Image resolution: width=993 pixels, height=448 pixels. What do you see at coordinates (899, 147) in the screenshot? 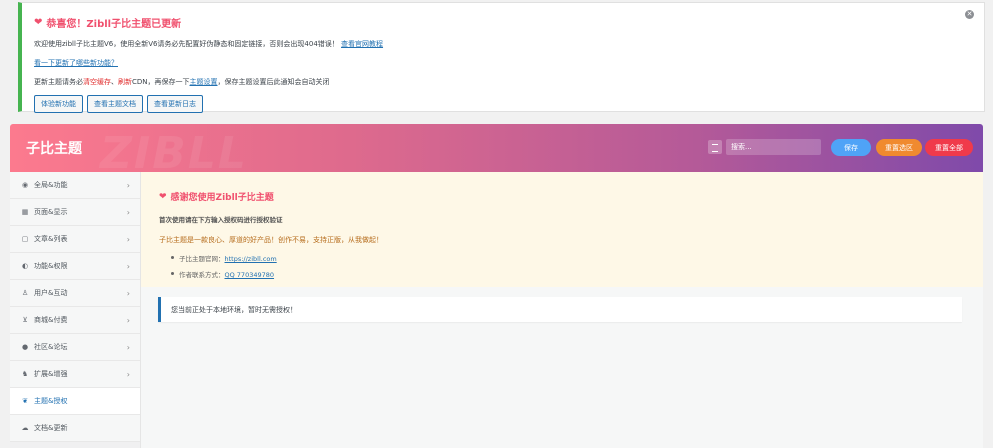
I see `reset-selected-button: 重置选区` at bounding box center [899, 147].